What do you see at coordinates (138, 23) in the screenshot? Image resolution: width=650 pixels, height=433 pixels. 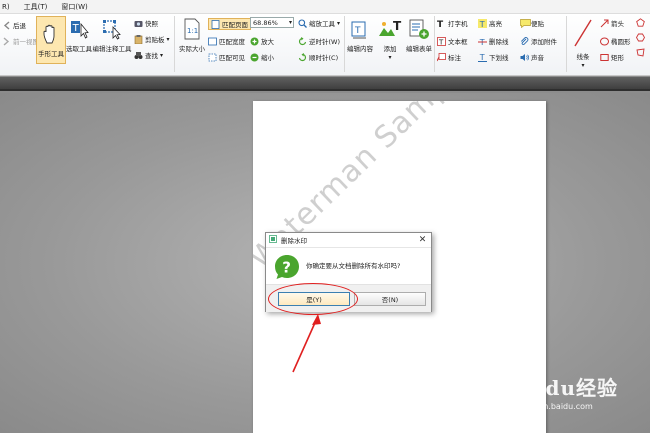 I see `camera-icon` at bounding box center [138, 23].